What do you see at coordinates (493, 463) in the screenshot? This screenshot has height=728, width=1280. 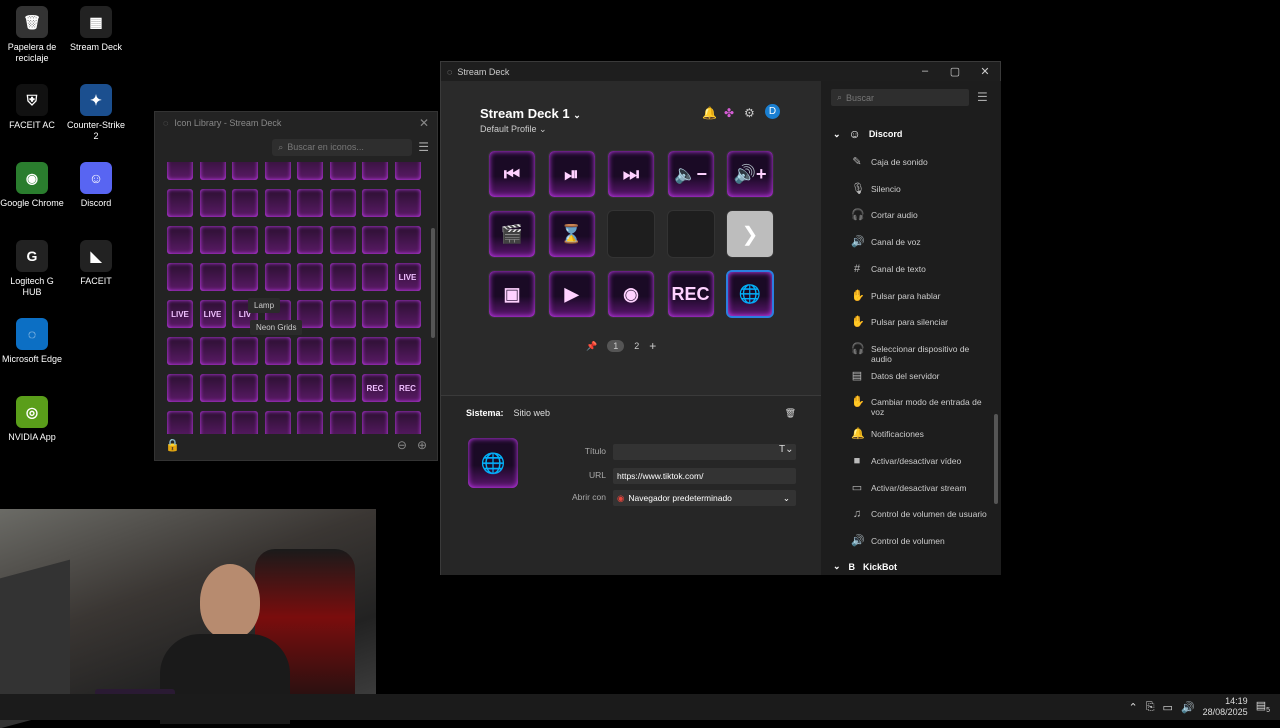 I see `key-preview: 🌐` at bounding box center [493, 463].